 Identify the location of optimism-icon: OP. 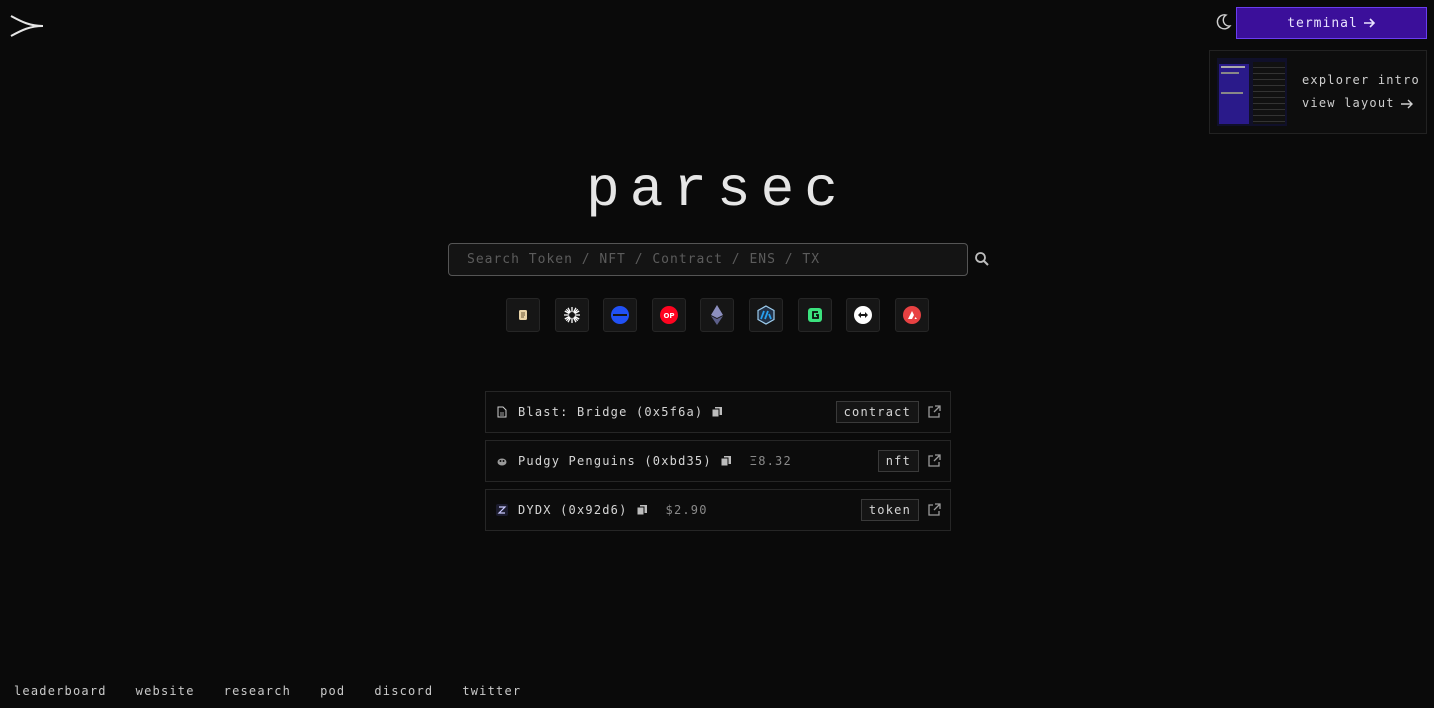
(668, 315).